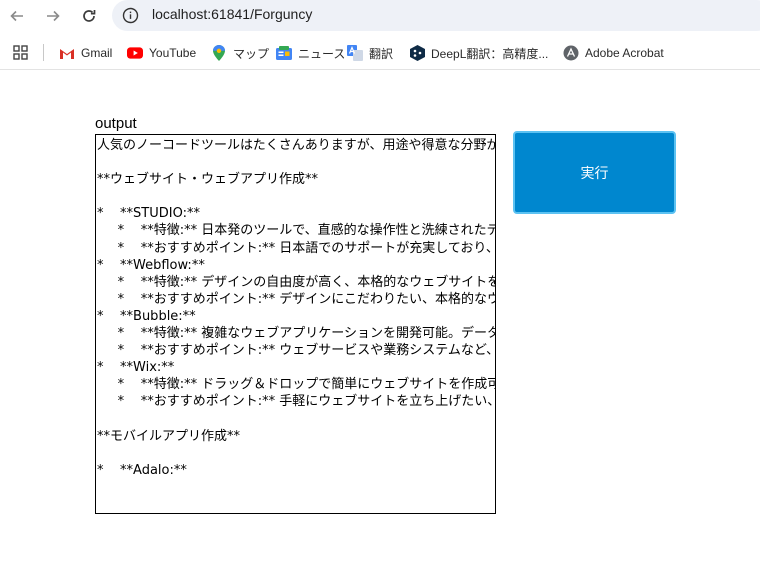  I want to click on run-button-label: 実行, so click(594, 173).